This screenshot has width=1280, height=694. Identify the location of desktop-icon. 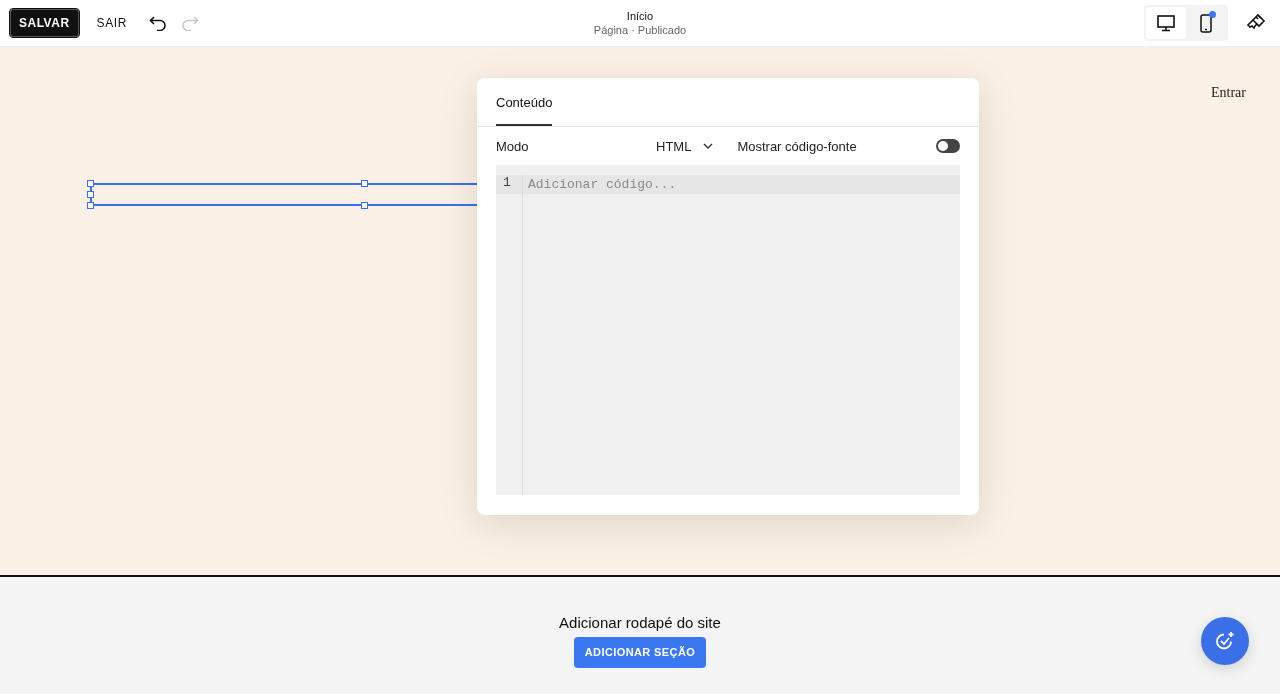
(1166, 23).